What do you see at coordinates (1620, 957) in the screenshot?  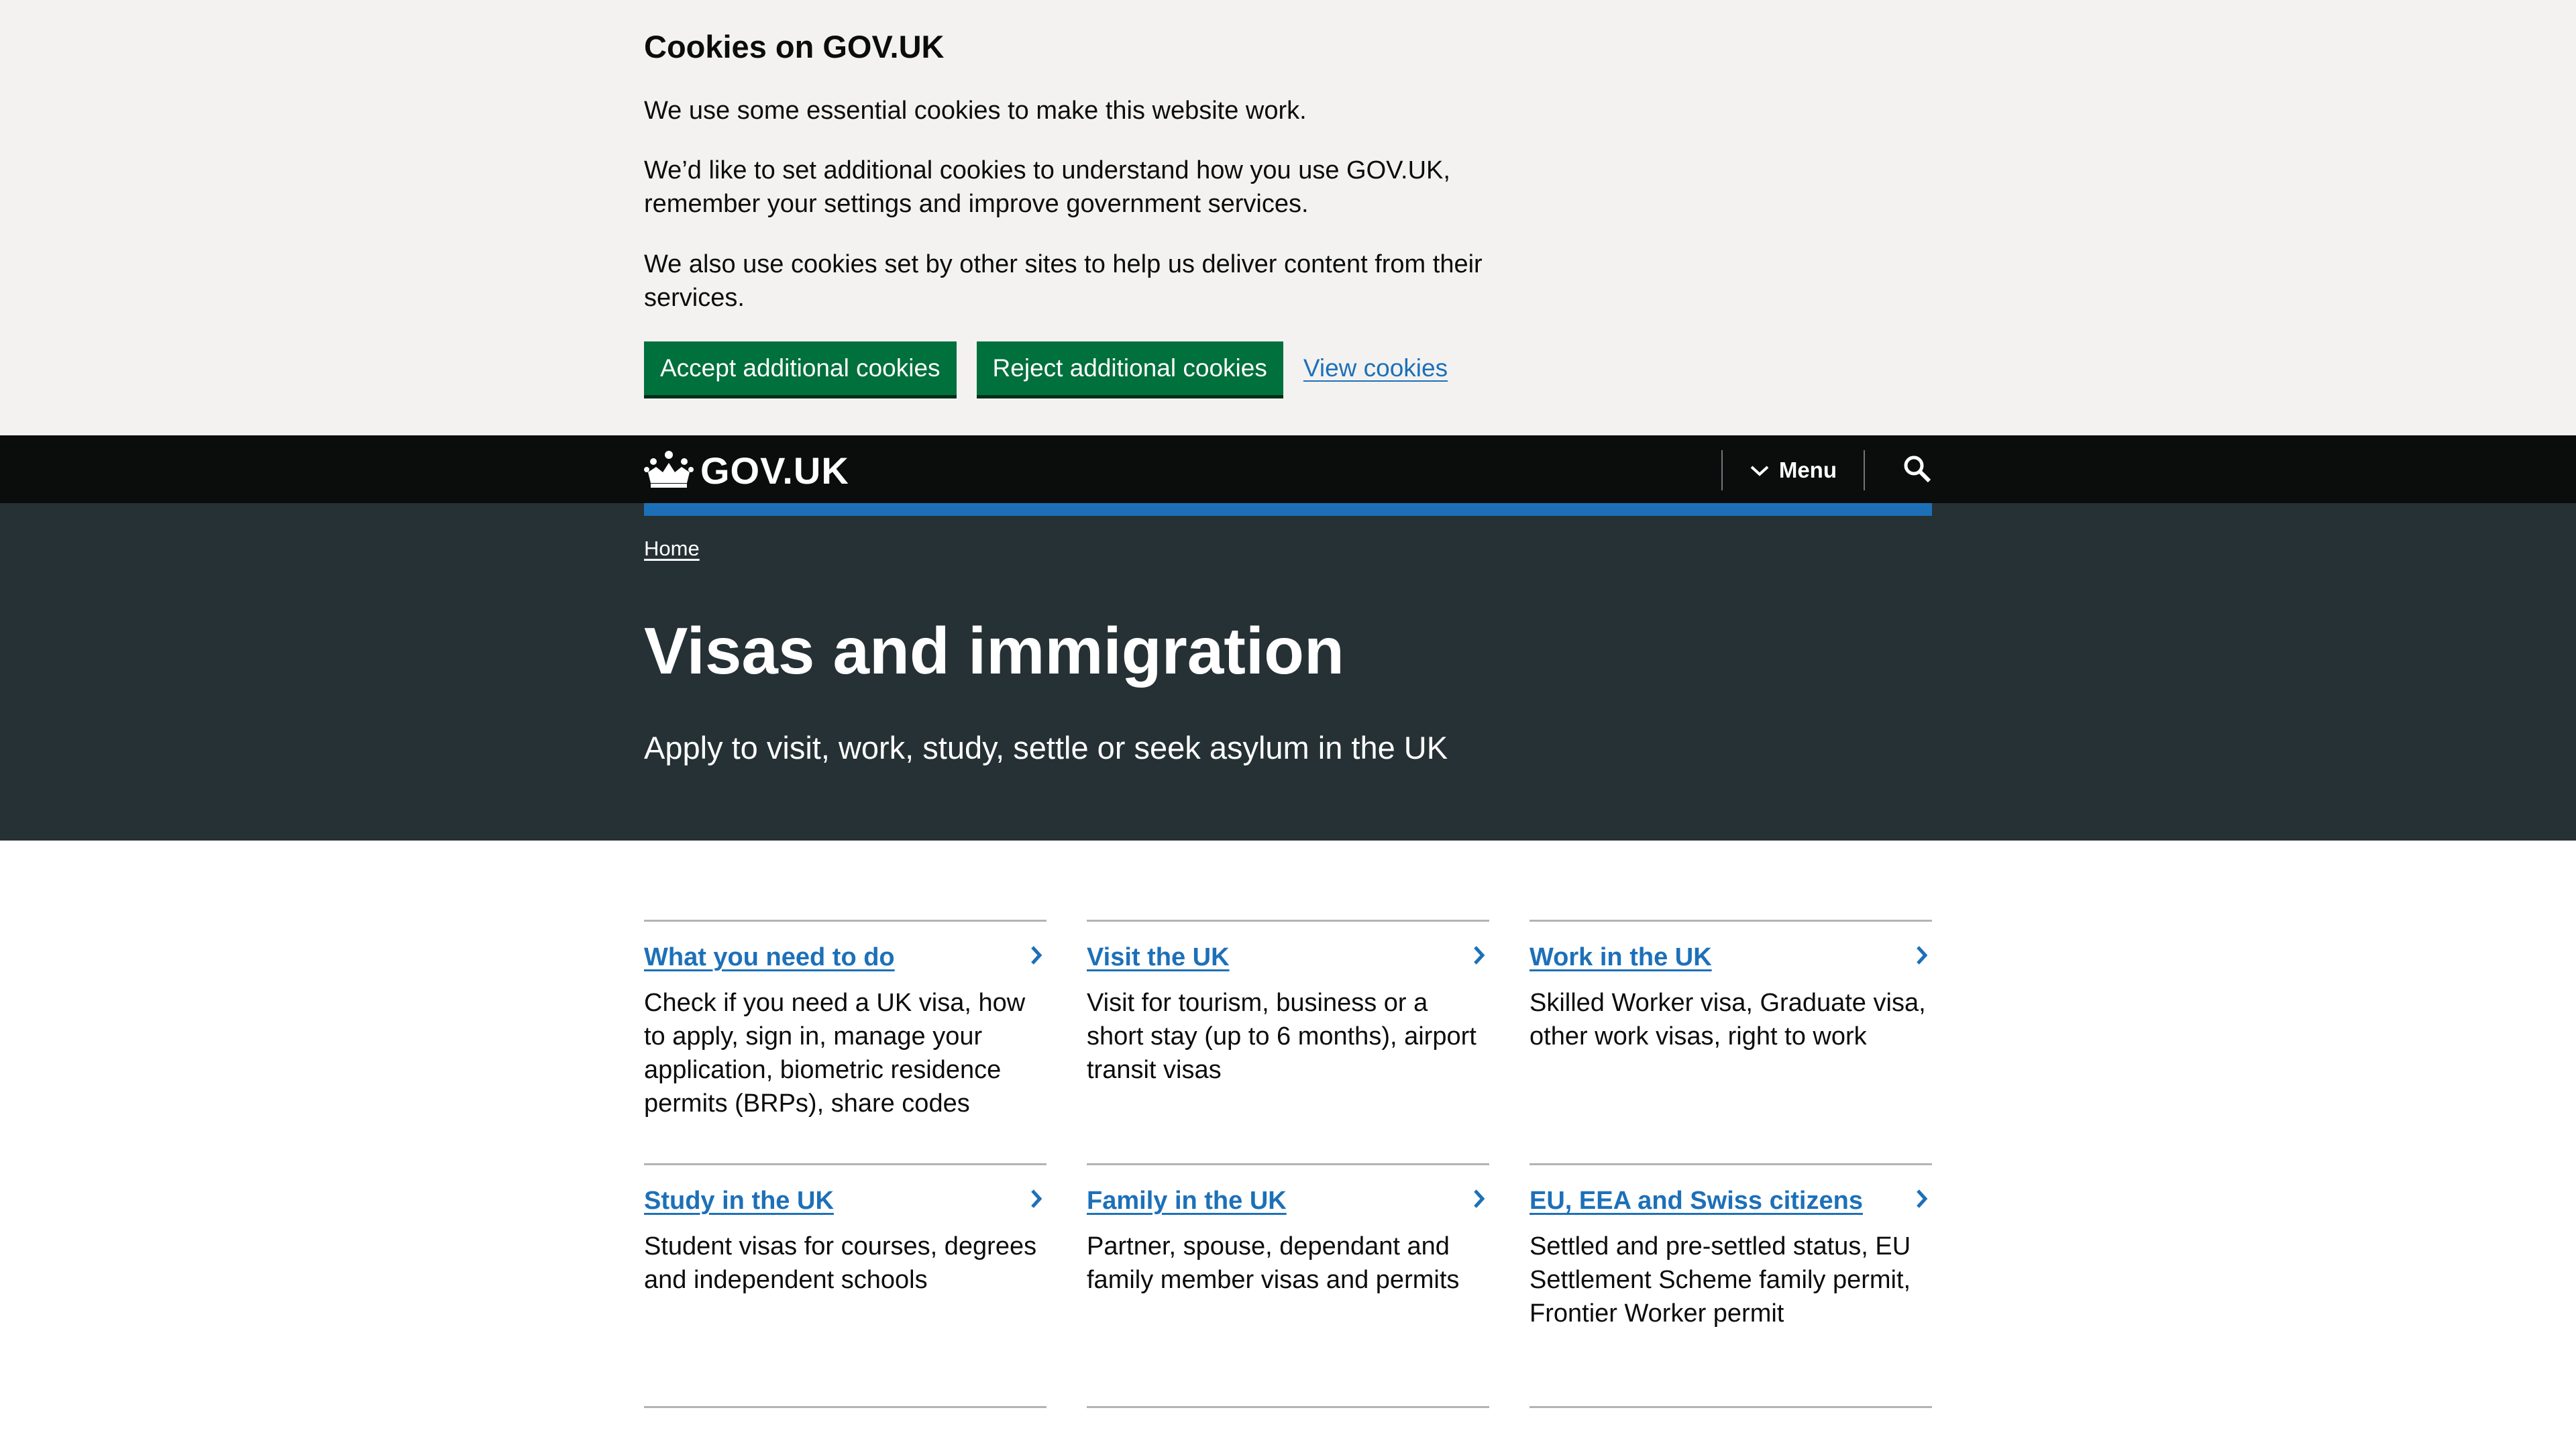 I see `topic-link: Work in the UK` at bounding box center [1620, 957].